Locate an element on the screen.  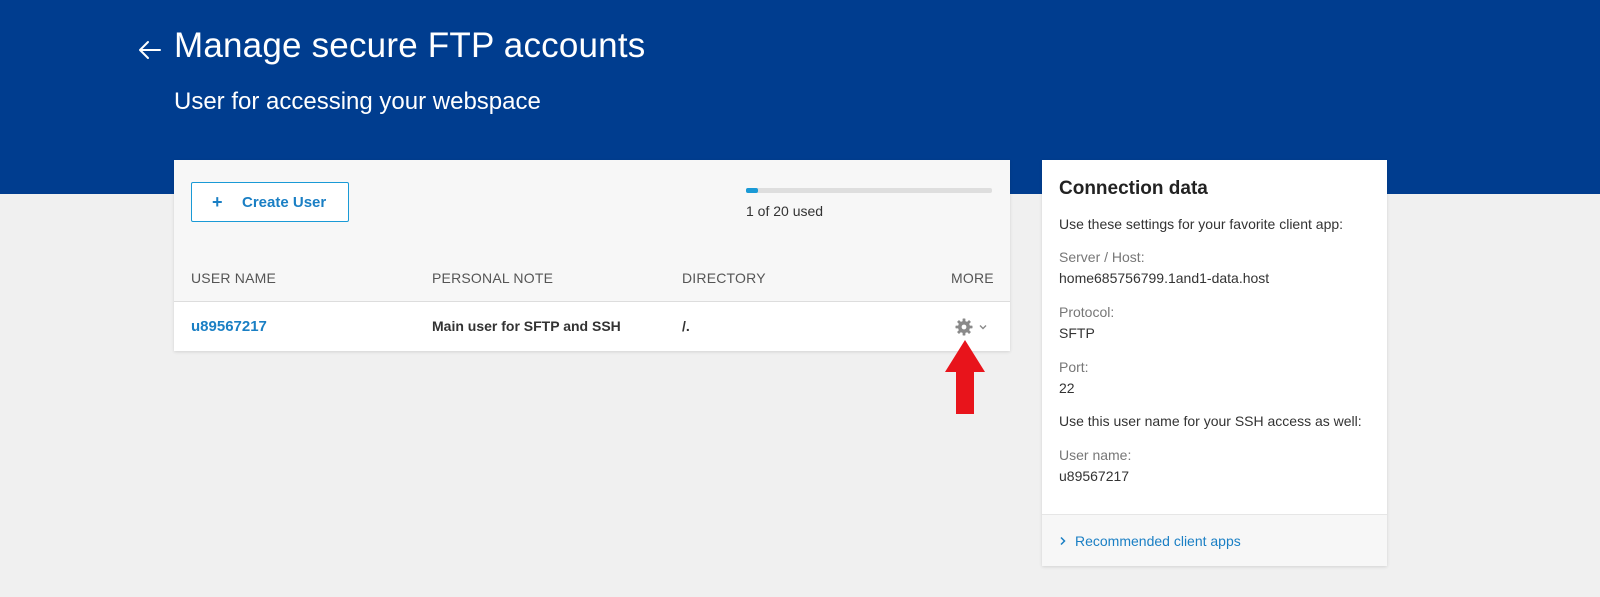
protocol-value: SFTP is located at coordinates (1077, 333).